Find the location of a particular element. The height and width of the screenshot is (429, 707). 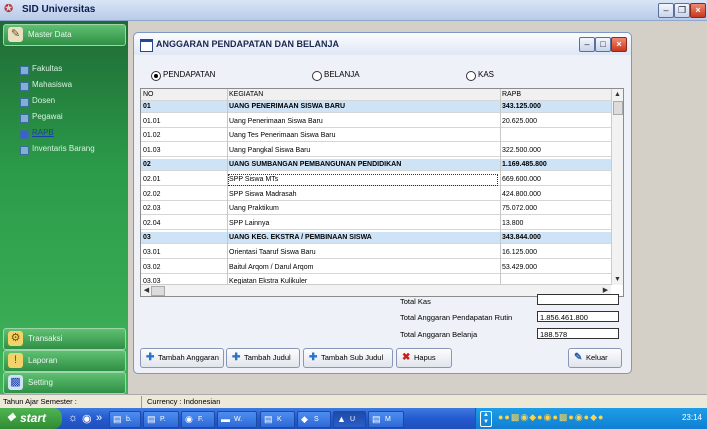

tray-expand-icon: ▲ ▼ is located at coordinates (486, 419).